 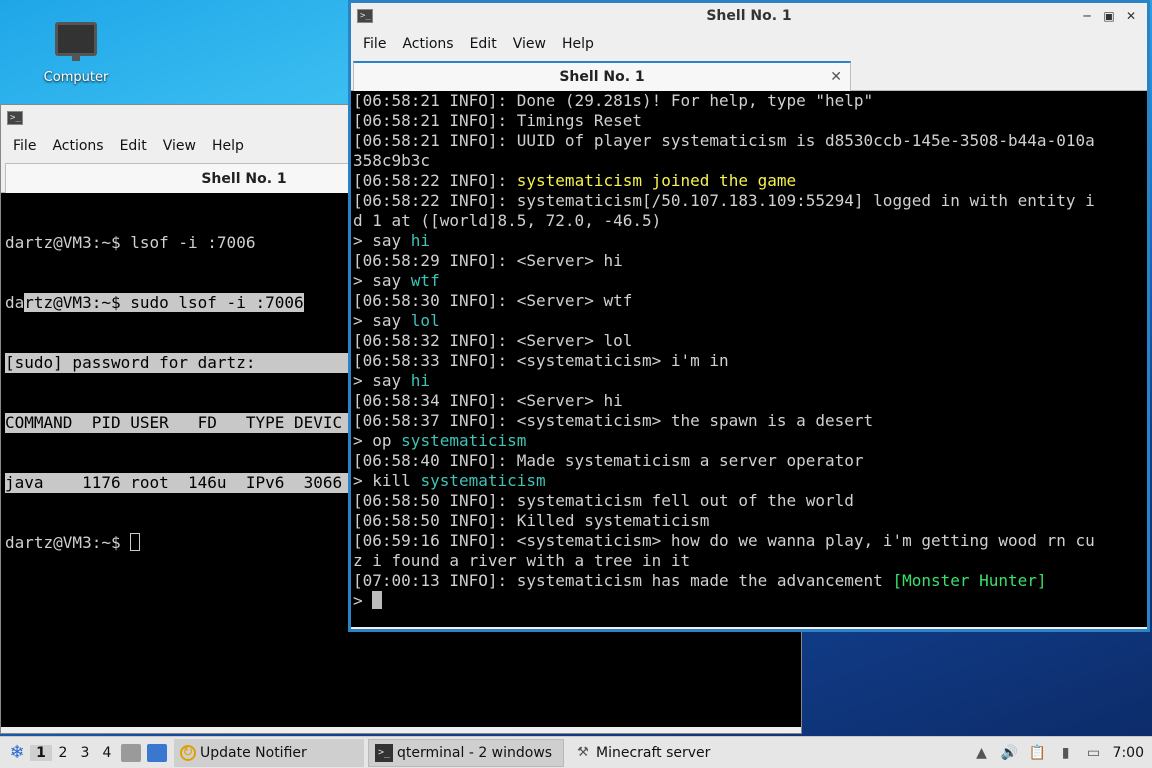 What do you see at coordinates (1128, 753) in the screenshot?
I see `clock: 7:00` at bounding box center [1128, 753].